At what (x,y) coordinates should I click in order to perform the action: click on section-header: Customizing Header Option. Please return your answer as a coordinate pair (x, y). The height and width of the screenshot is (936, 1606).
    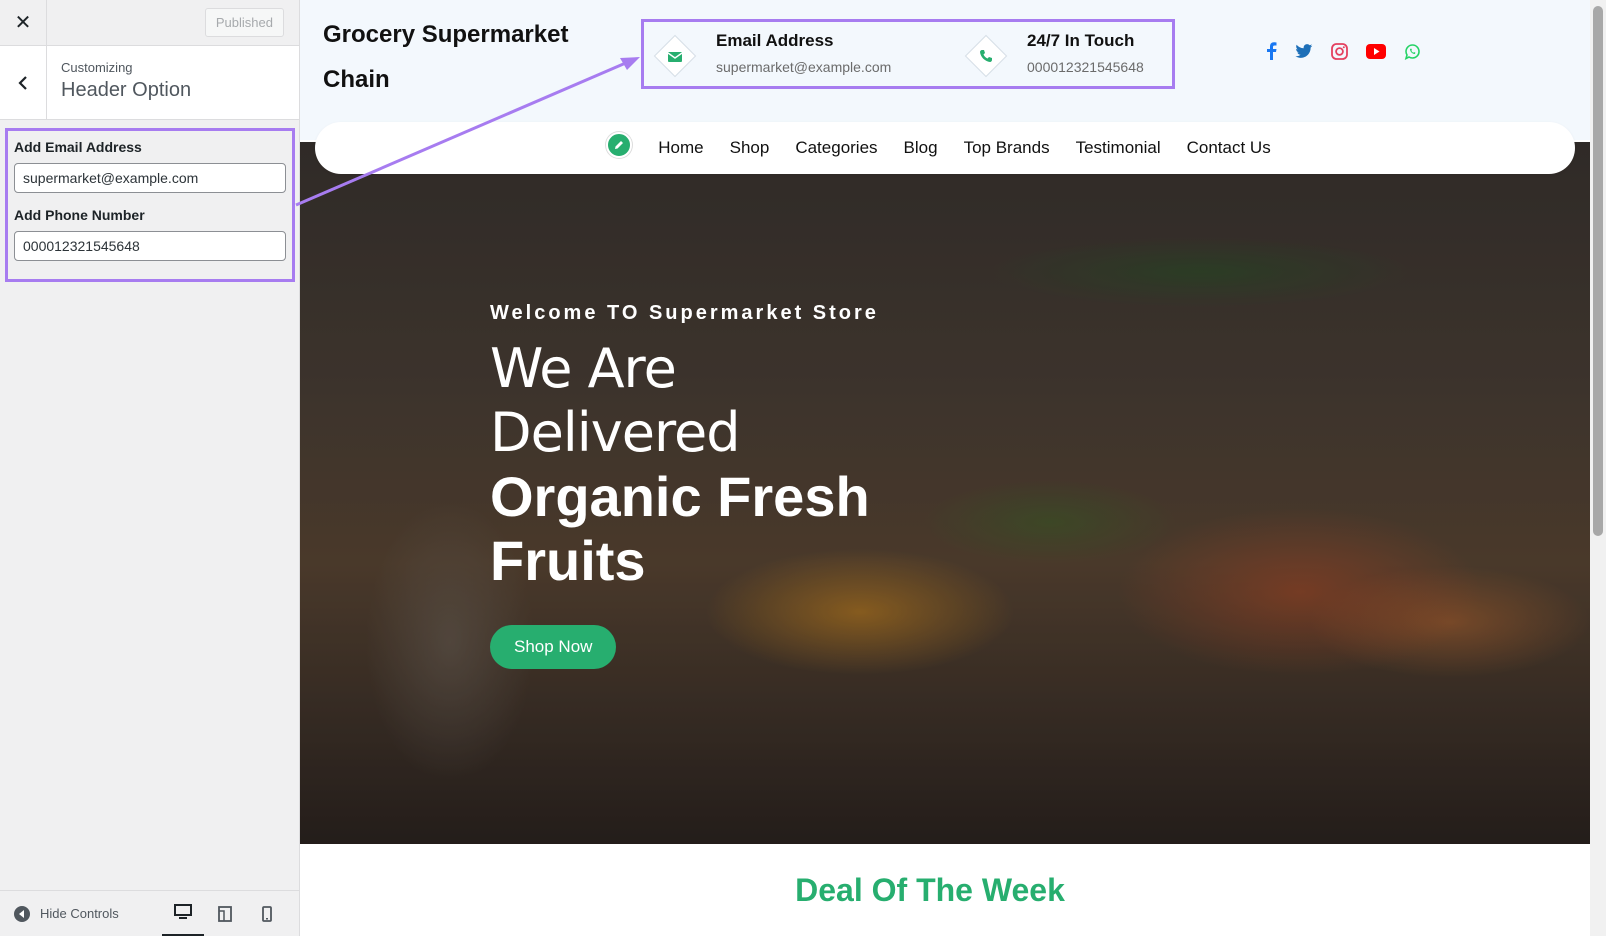
    Looking at the image, I should click on (149, 83).